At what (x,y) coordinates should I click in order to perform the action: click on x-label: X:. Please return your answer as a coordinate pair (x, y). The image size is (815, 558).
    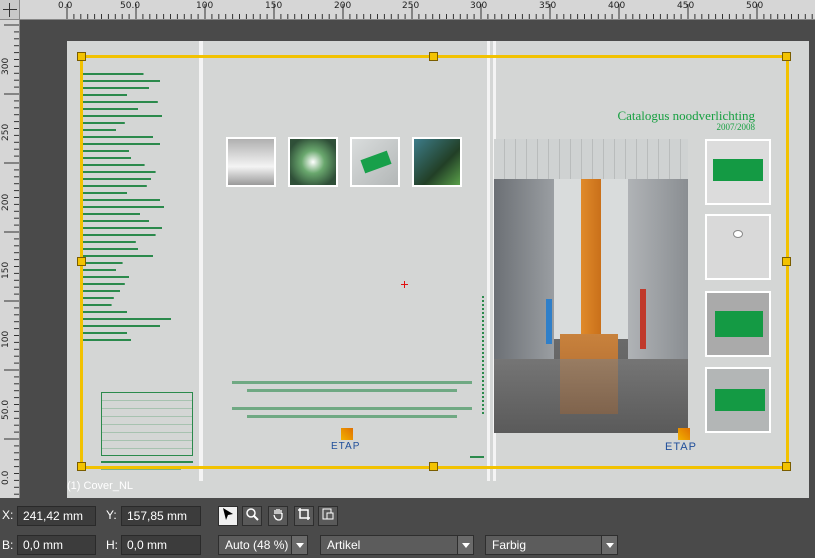
    Looking at the image, I should click on (8, 515).